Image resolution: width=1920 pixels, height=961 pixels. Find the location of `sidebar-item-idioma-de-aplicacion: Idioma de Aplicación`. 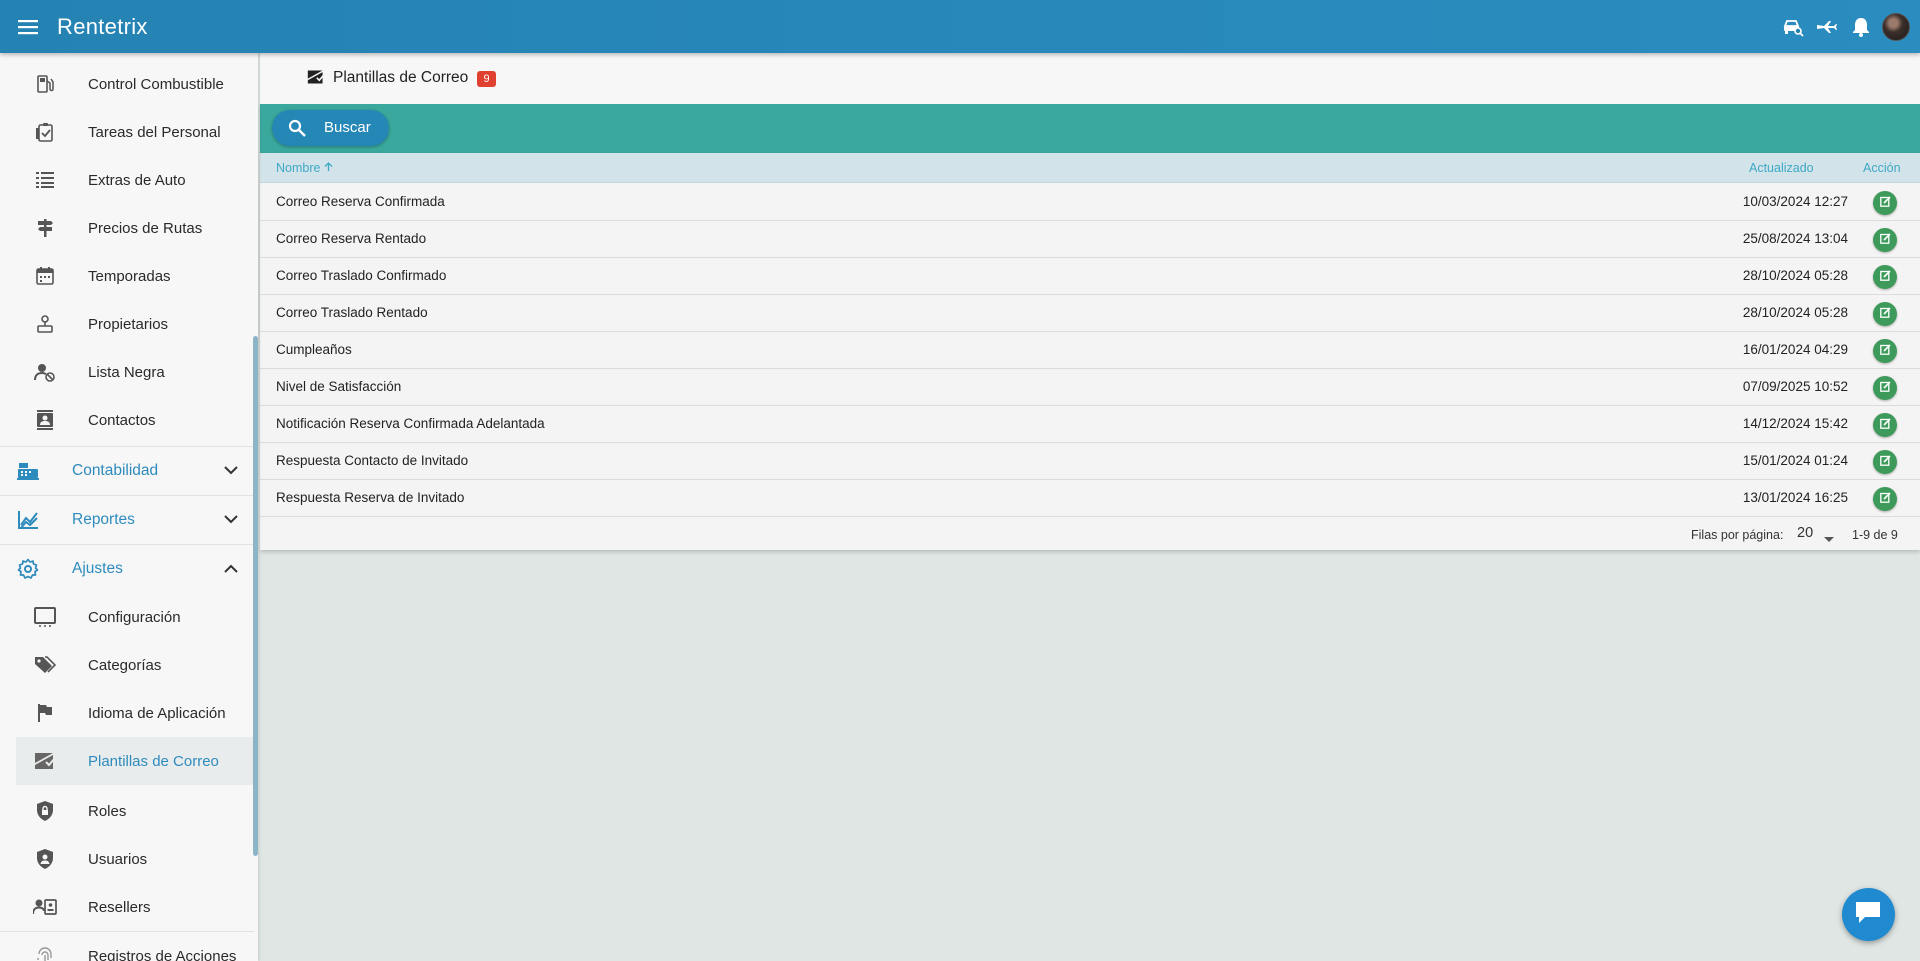

sidebar-item-idioma-de-aplicacion: Idioma de Aplicación is located at coordinates (127, 713).